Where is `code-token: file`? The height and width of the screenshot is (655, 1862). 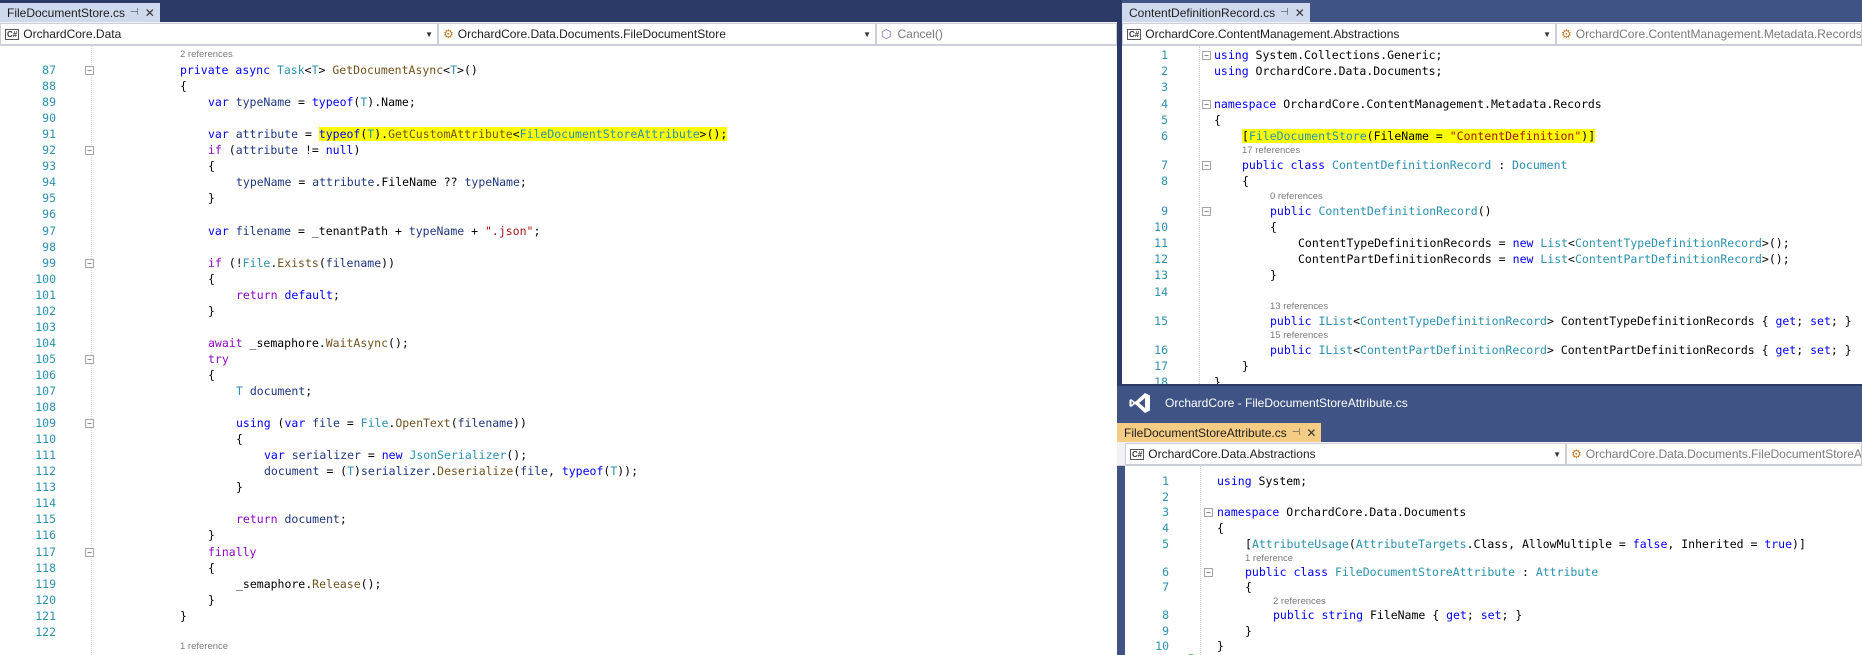
code-token: file is located at coordinates (326, 423).